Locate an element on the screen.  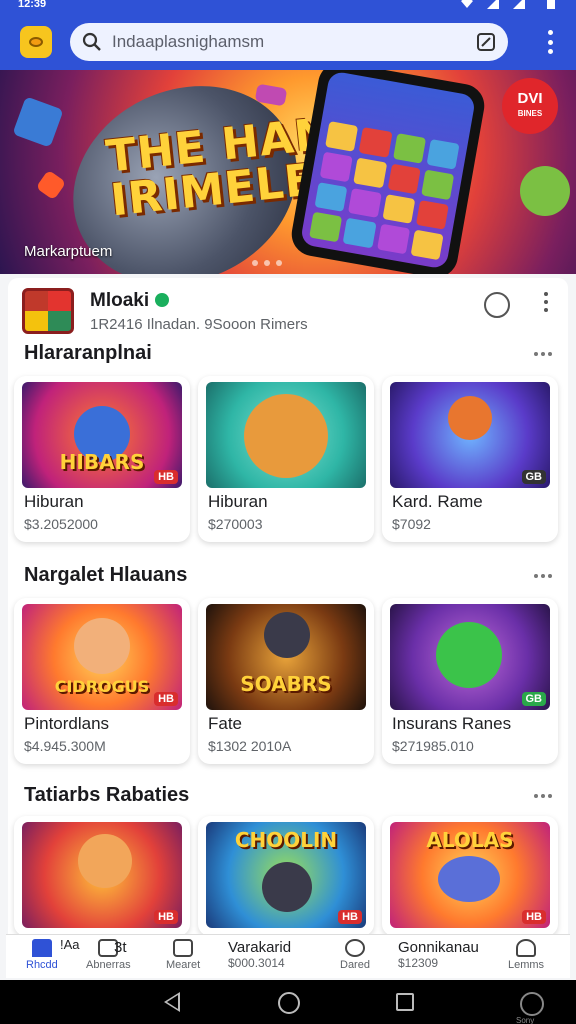
app-logo is located at coordinates (36, 42).